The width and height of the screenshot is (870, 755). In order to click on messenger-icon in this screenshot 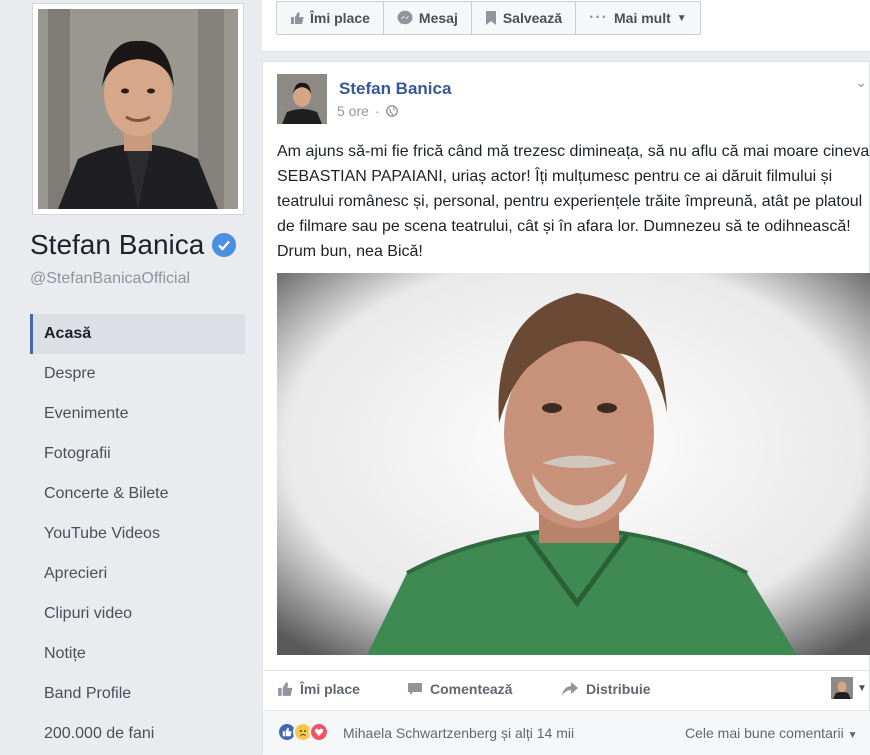, I will do `click(405, 17)`.